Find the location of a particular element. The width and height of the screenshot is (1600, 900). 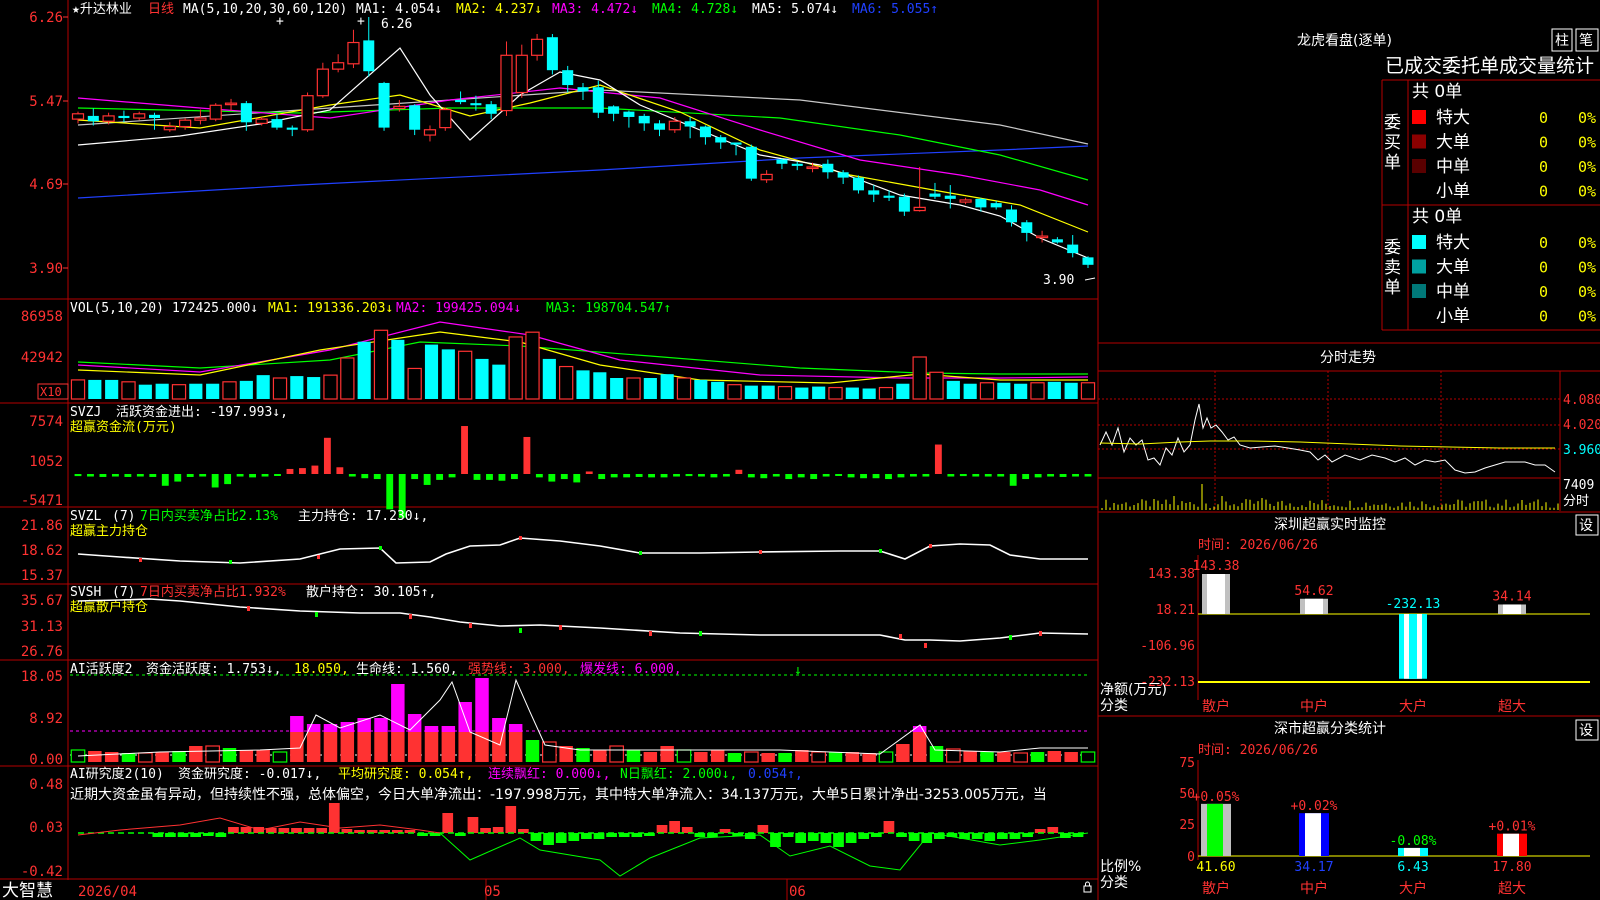

ai-activity-bar-hollow is located at coordinates (1021, 757).